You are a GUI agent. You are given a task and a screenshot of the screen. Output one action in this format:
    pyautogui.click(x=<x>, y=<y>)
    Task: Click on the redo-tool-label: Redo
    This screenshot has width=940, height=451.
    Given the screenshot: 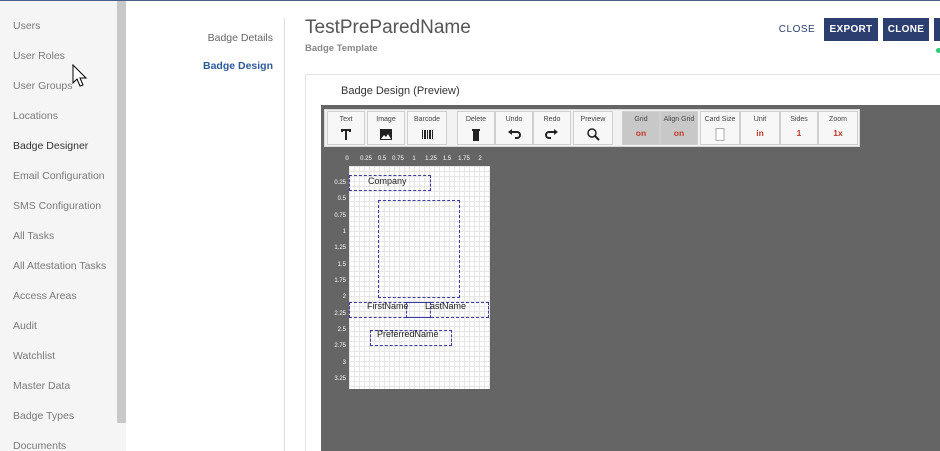 What is the action you would take?
    pyautogui.click(x=552, y=119)
    